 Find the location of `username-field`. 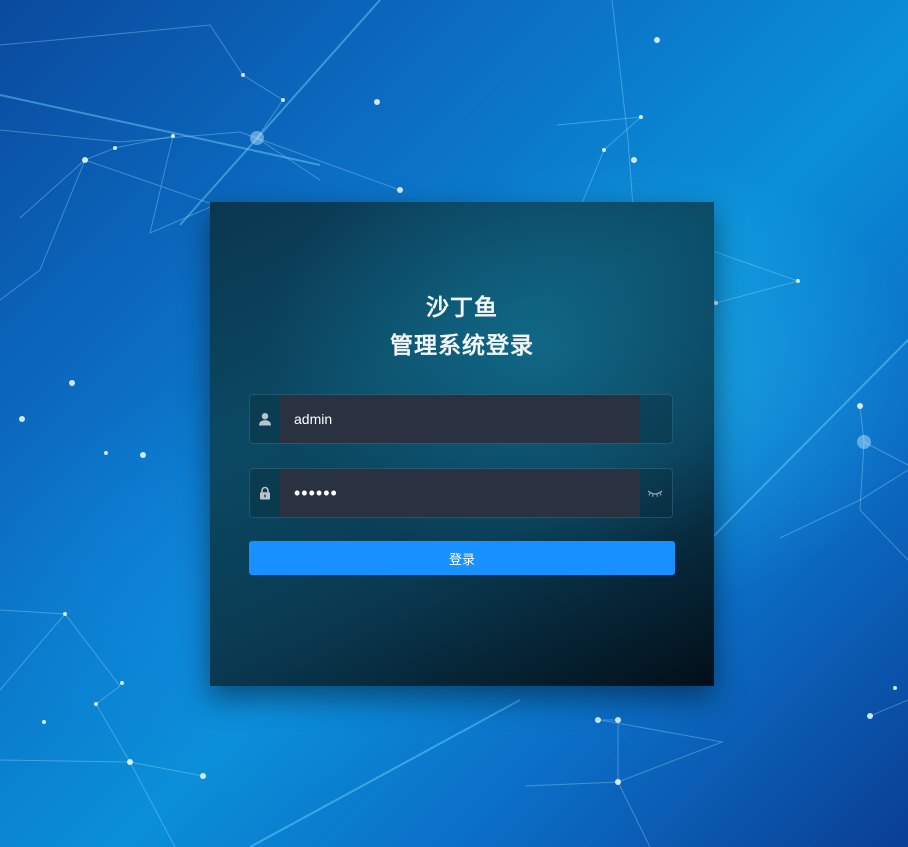

username-field is located at coordinates (461, 419).